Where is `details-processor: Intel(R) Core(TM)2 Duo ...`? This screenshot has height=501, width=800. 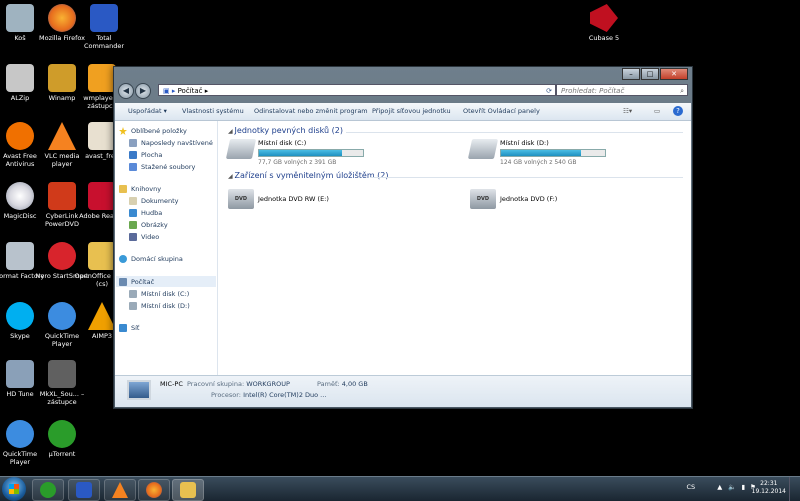
details-processor: Intel(R) Core(TM)2 Duo ... is located at coordinates (285, 395).